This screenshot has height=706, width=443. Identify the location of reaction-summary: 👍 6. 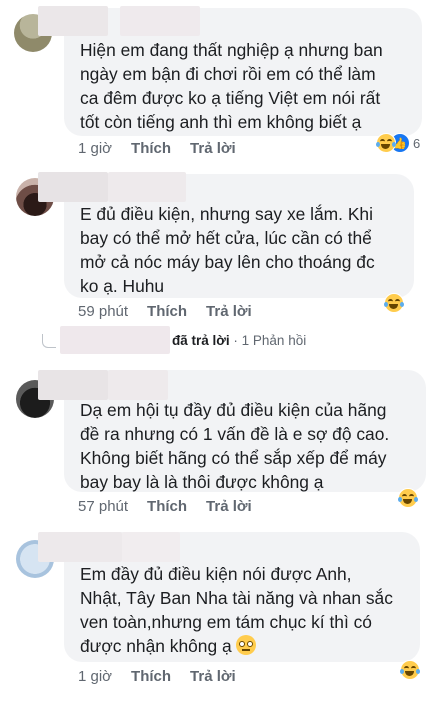
(398, 143).